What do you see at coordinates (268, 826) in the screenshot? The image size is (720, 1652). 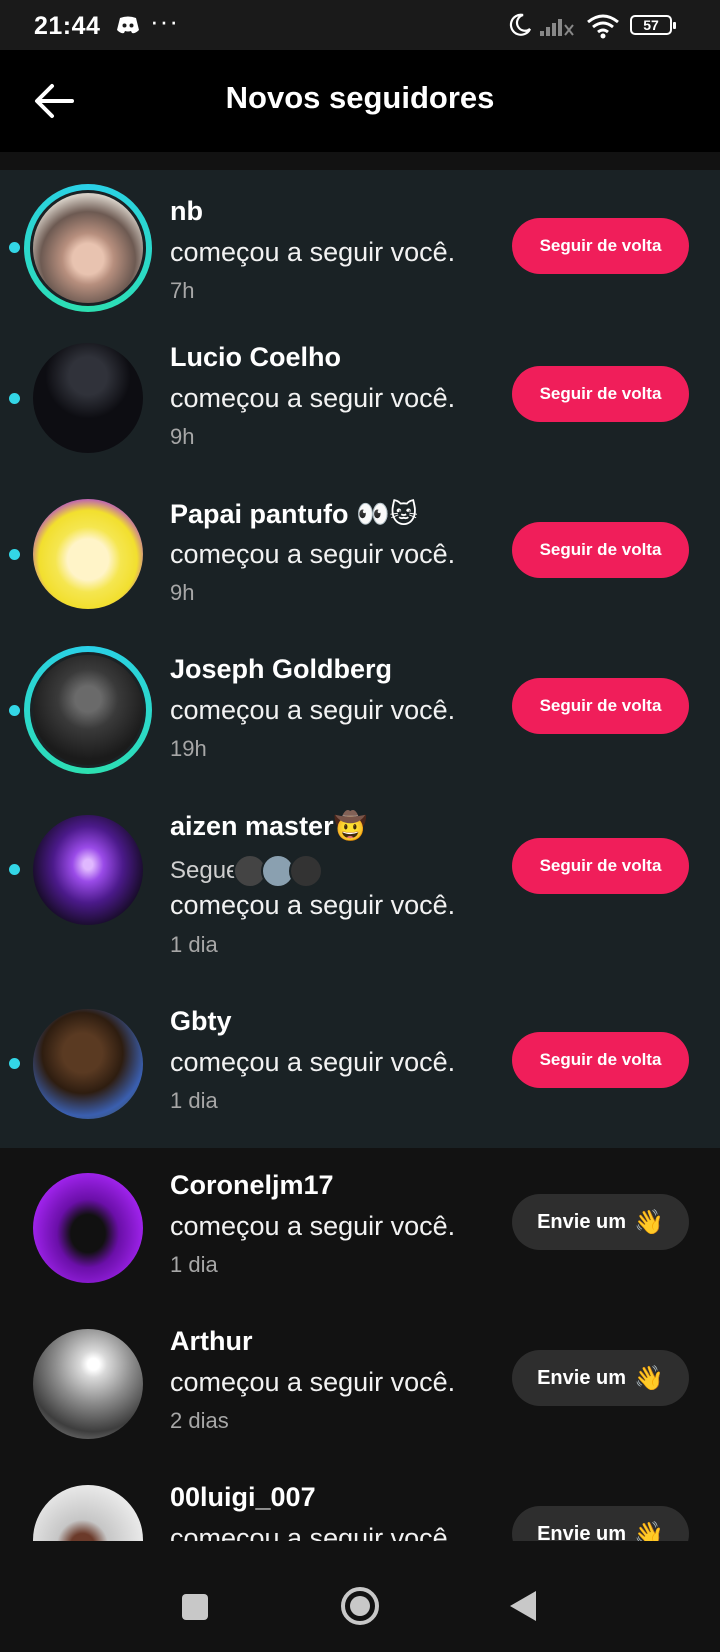 I see `follower-name: aizen master🤠` at bounding box center [268, 826].